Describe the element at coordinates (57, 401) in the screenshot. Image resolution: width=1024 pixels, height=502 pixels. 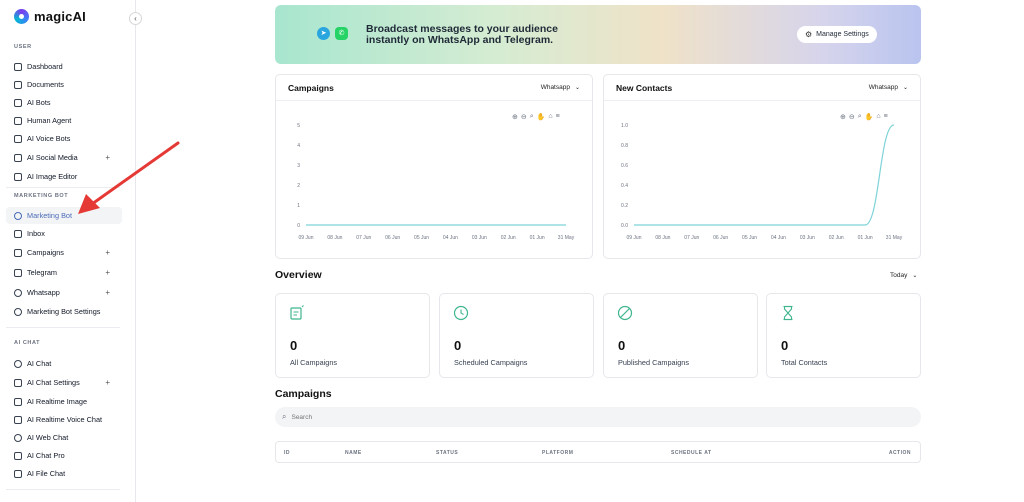
I see `sidebar-item-label: AI Realtime Image` at that location.